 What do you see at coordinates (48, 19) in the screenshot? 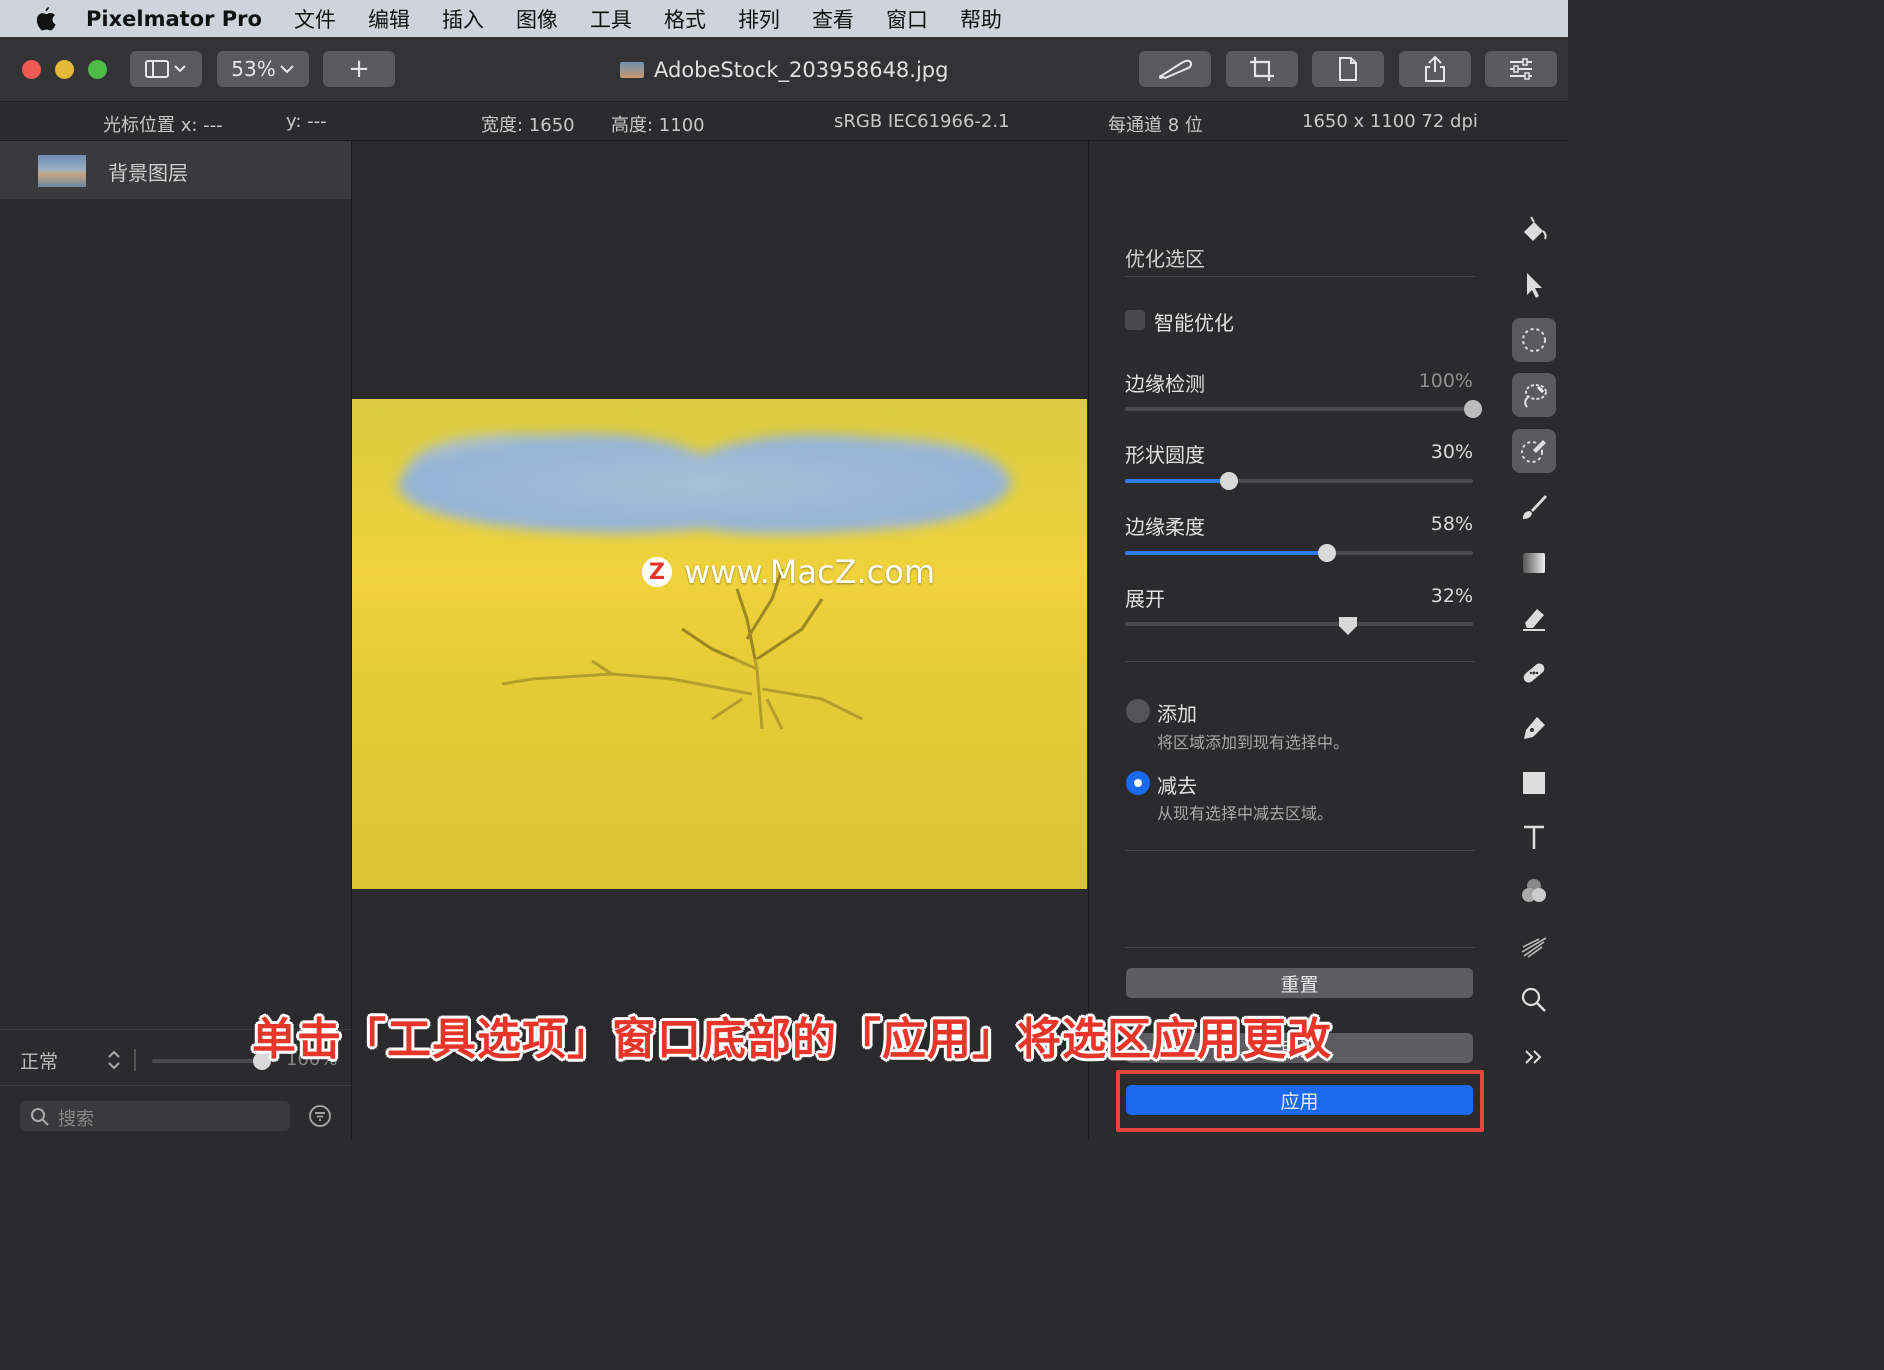
I see `apple-icon` at bounding box center [48, 19].